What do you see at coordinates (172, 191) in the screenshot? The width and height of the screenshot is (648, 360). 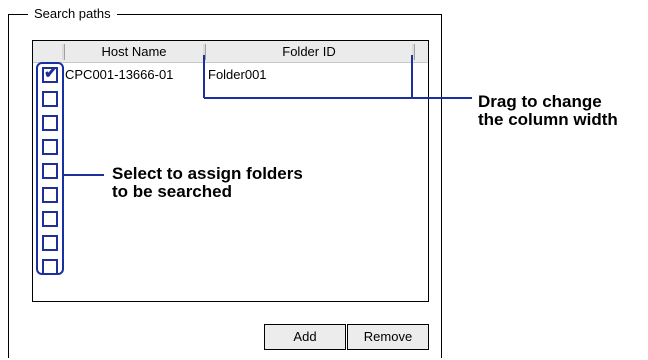 I see `annotation-line: to be searched` at bounding box center [172, 191].